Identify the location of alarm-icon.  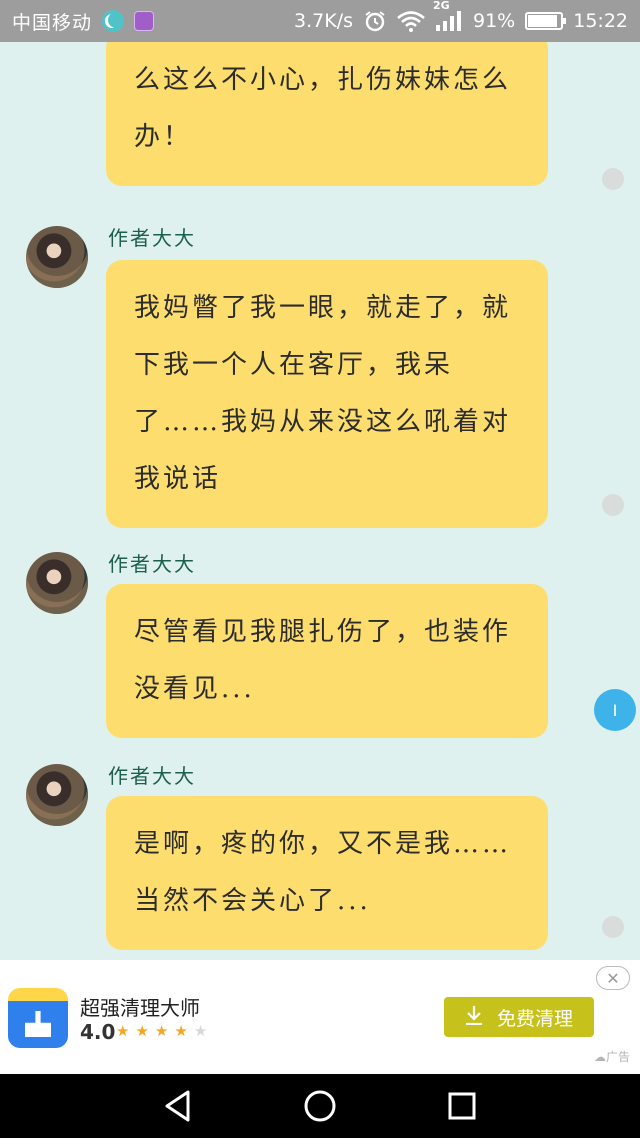
(375, 21).